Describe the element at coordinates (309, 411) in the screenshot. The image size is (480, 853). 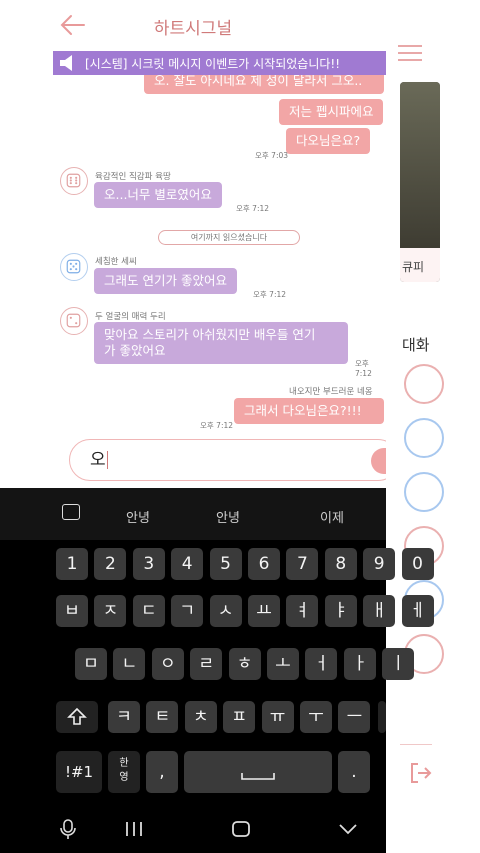
I see `message-bubble: 그래서 다오님은요?!!!` at that location.